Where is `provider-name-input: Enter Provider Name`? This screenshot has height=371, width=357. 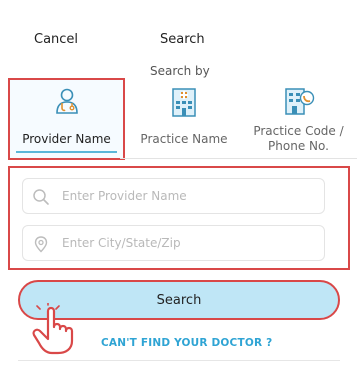
provider-name-input: Enter Provider Name is located at coordinates (173, 196).